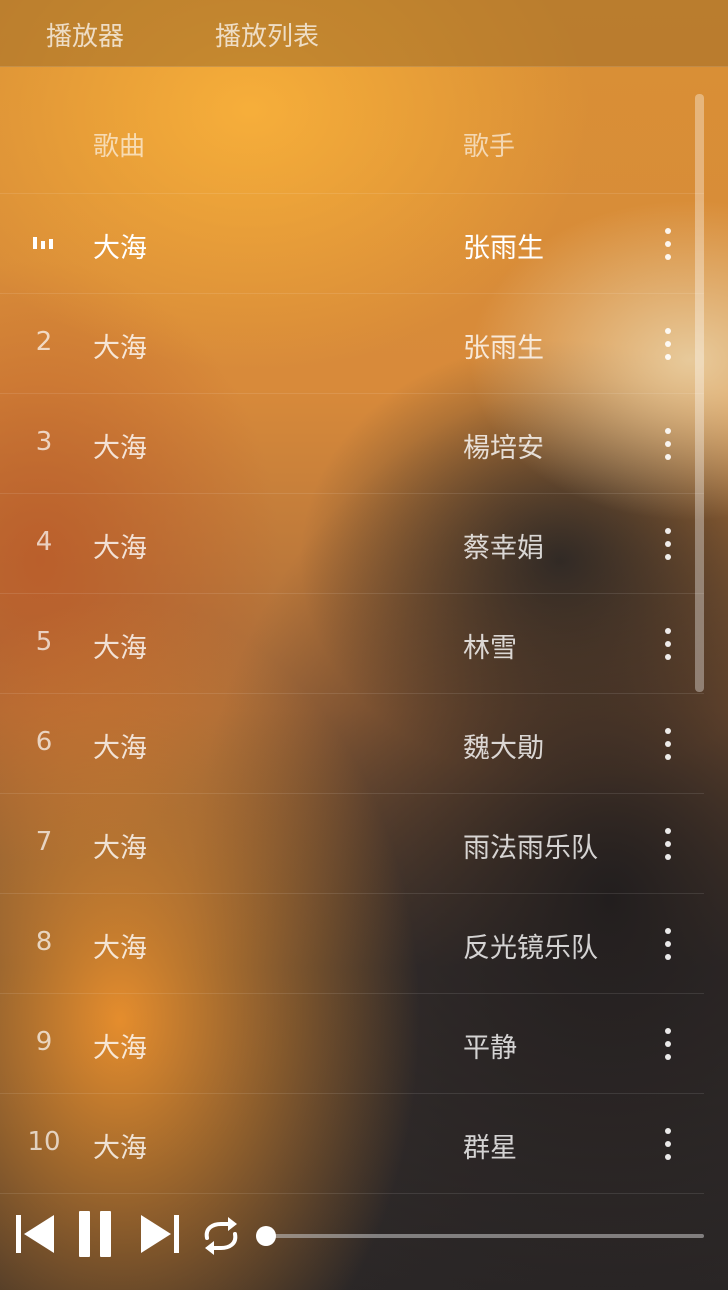 The height and width of the screenshot is (1290, 728). I want to click on singer-name: 反光镜乐队, so click(530, 948).